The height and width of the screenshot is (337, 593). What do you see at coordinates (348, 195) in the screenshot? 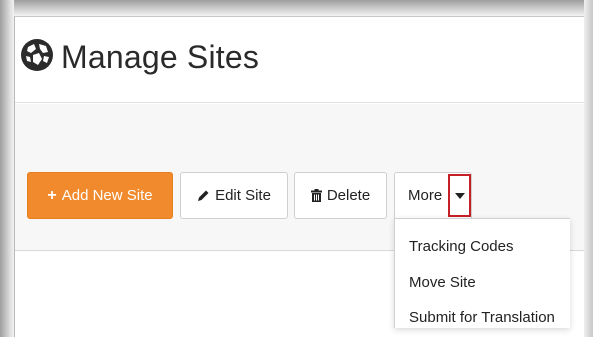
I see `delete-label: Delete` at bounding box center [348, 195].